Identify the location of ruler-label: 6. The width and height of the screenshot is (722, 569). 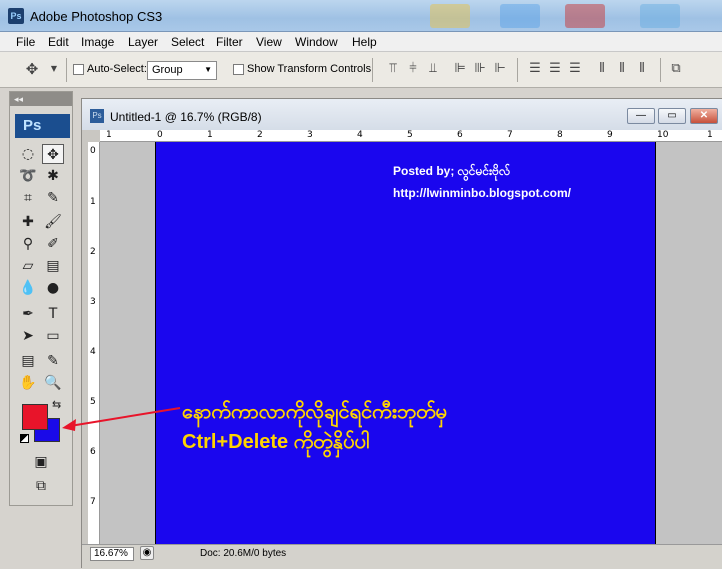
(93, 452).